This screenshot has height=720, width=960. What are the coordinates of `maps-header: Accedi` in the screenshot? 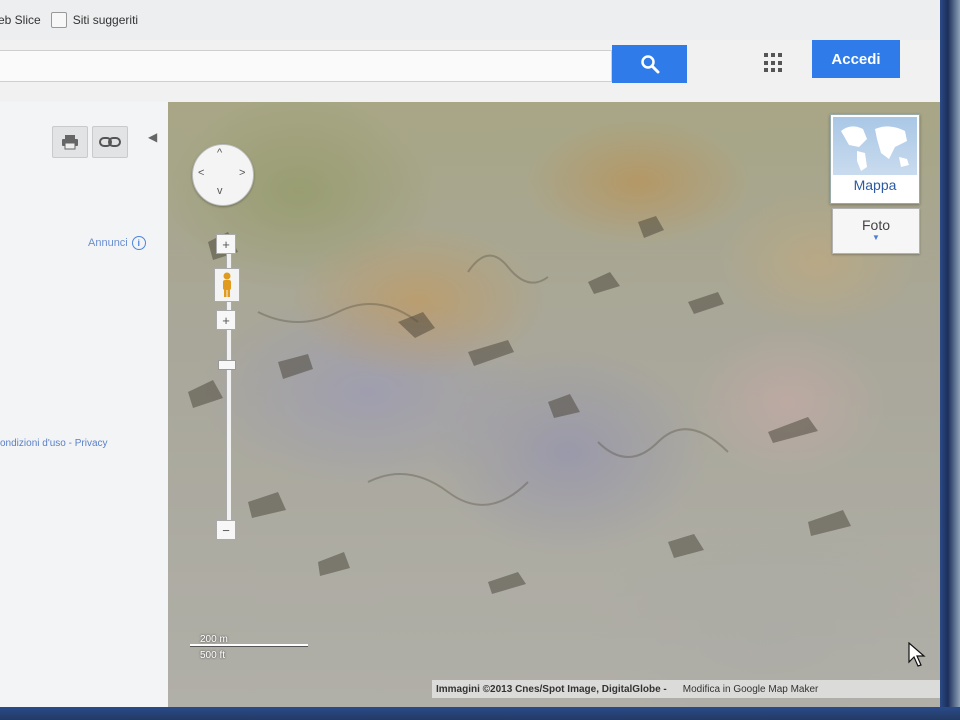 It's located at (470, 71).